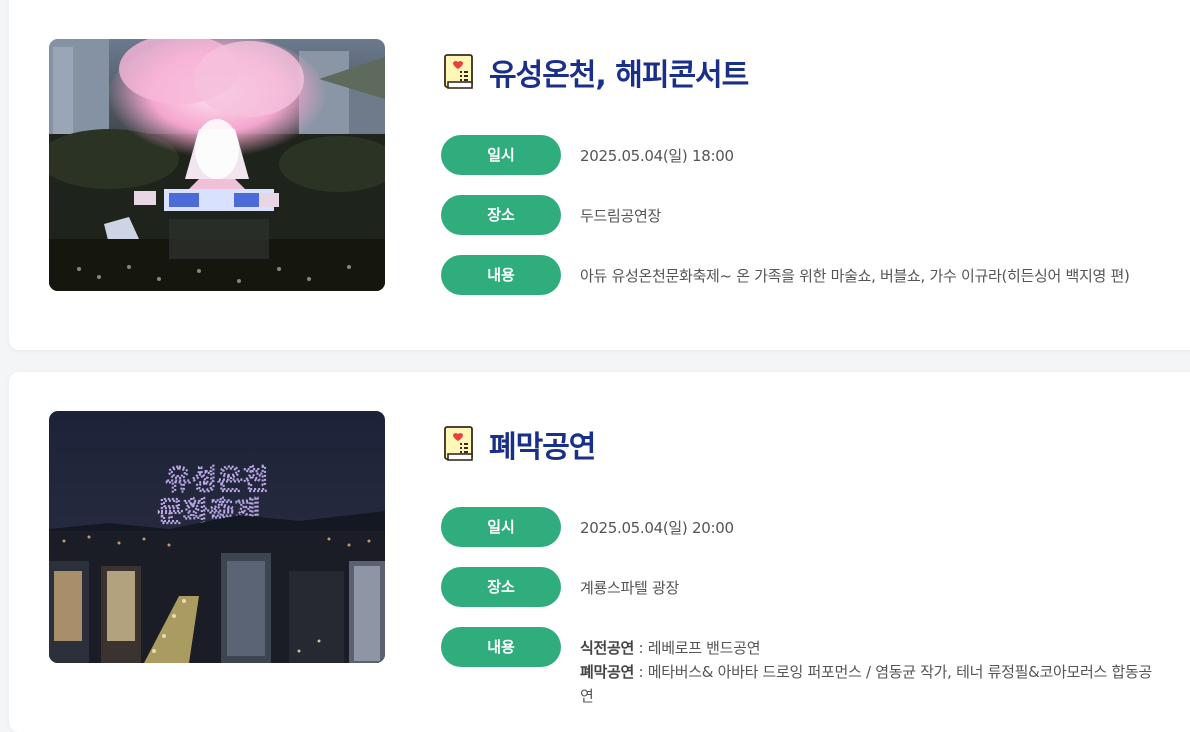  I want to click on event-title-row: 폐막공연, so click(520, 444).